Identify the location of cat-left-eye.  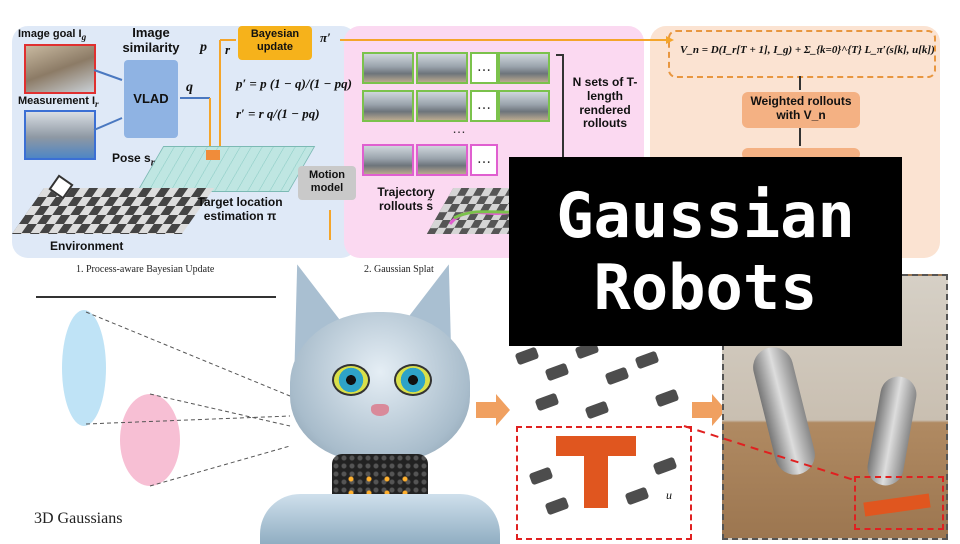
(351, 380).